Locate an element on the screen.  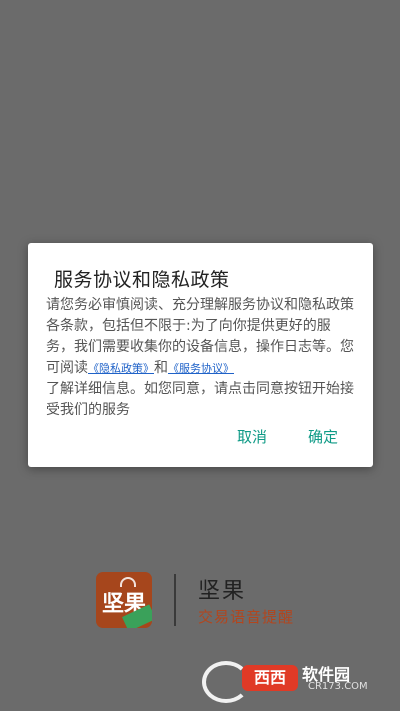
service-agreement-link: 《服务协议》 is located at coordinates (201, 368).